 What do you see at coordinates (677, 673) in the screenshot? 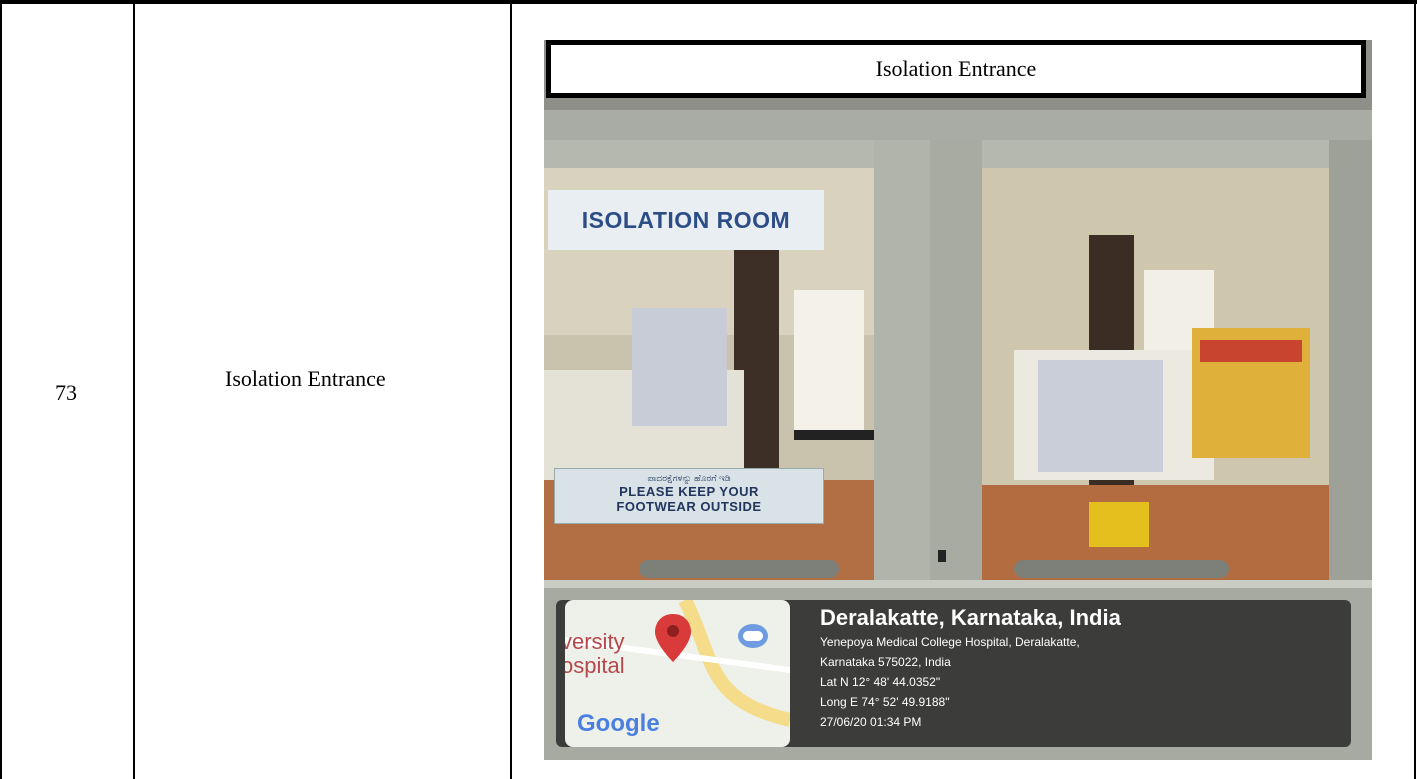
I see `map-thumbnail: versity ospital Google` at bounding box center [677, 673].